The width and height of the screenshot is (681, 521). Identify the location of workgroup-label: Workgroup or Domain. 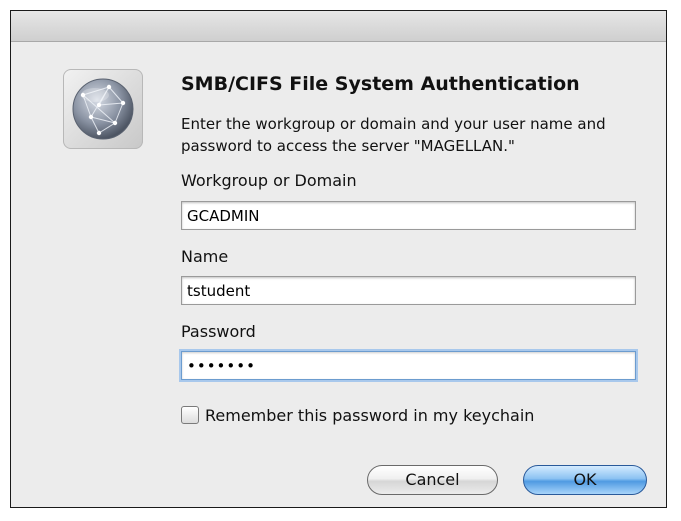
(269, 180).